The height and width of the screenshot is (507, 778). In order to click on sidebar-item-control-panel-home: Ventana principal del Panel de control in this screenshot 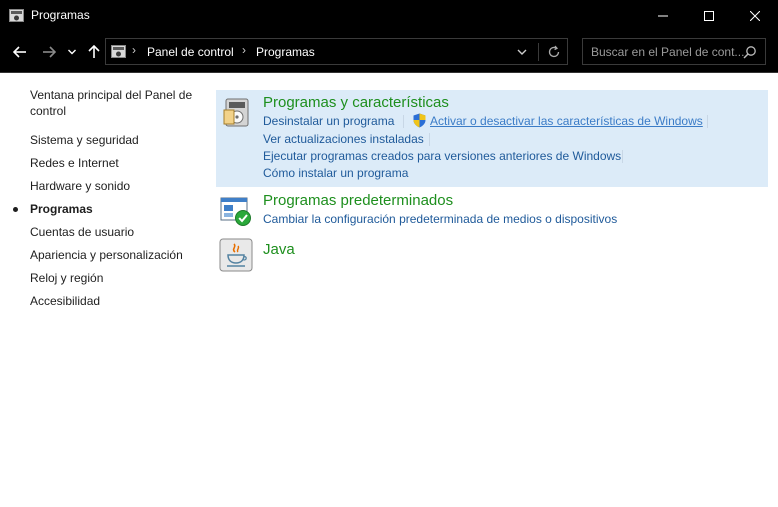, I will do `click(112, 103)`.